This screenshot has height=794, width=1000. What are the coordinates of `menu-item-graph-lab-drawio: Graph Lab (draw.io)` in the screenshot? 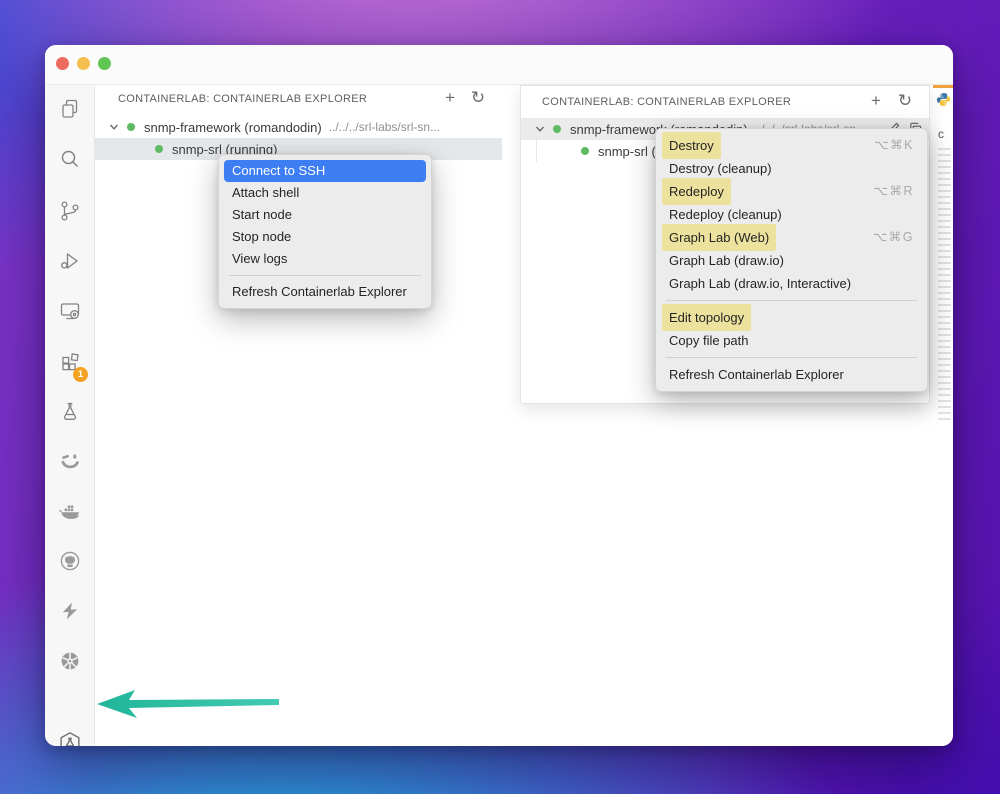 It's located at (791, 260).